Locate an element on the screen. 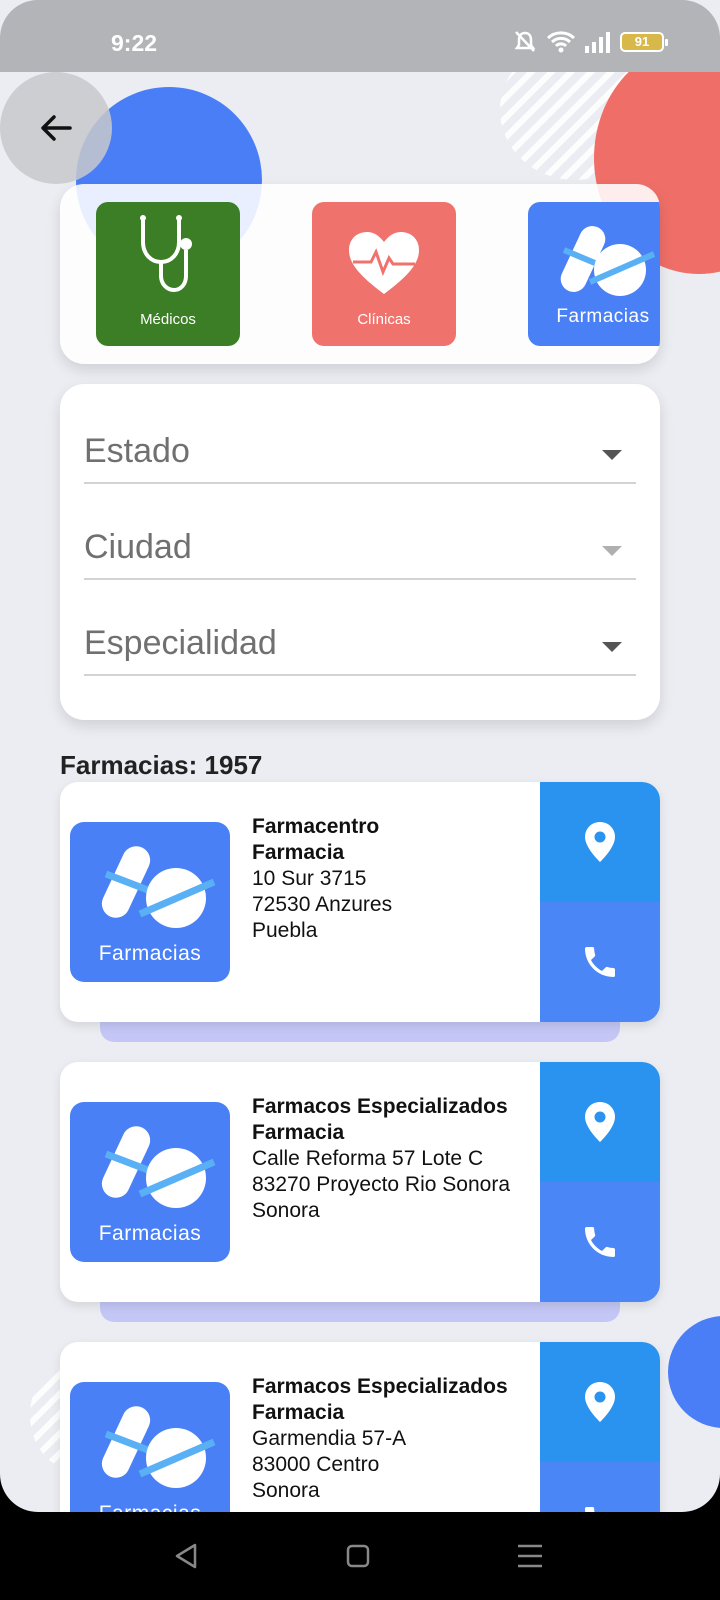 This screenshot has width=720, height=1600. wifi-icon is located at coordinates (561, 42).